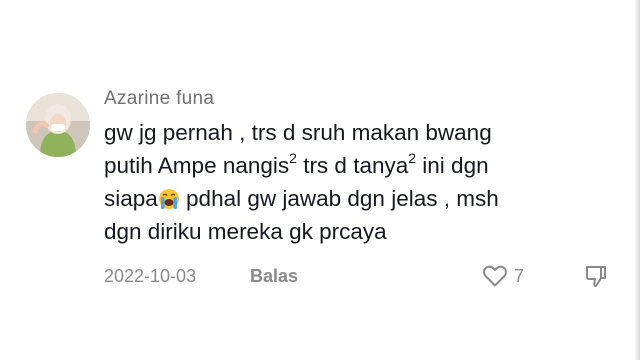 This screenshot has height=360, width=640. I want to click on avatar, so click(58, 125).